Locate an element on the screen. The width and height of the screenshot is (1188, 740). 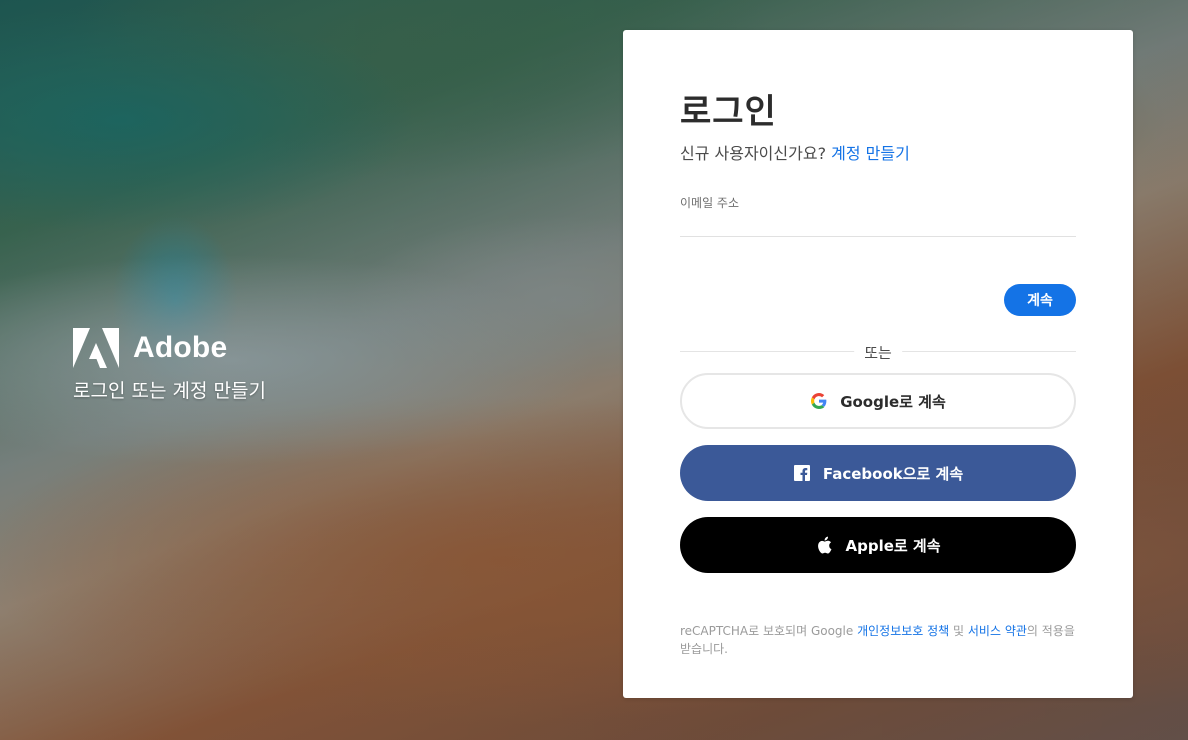
brand-name: Adobe is located at coordinates (180, 347).